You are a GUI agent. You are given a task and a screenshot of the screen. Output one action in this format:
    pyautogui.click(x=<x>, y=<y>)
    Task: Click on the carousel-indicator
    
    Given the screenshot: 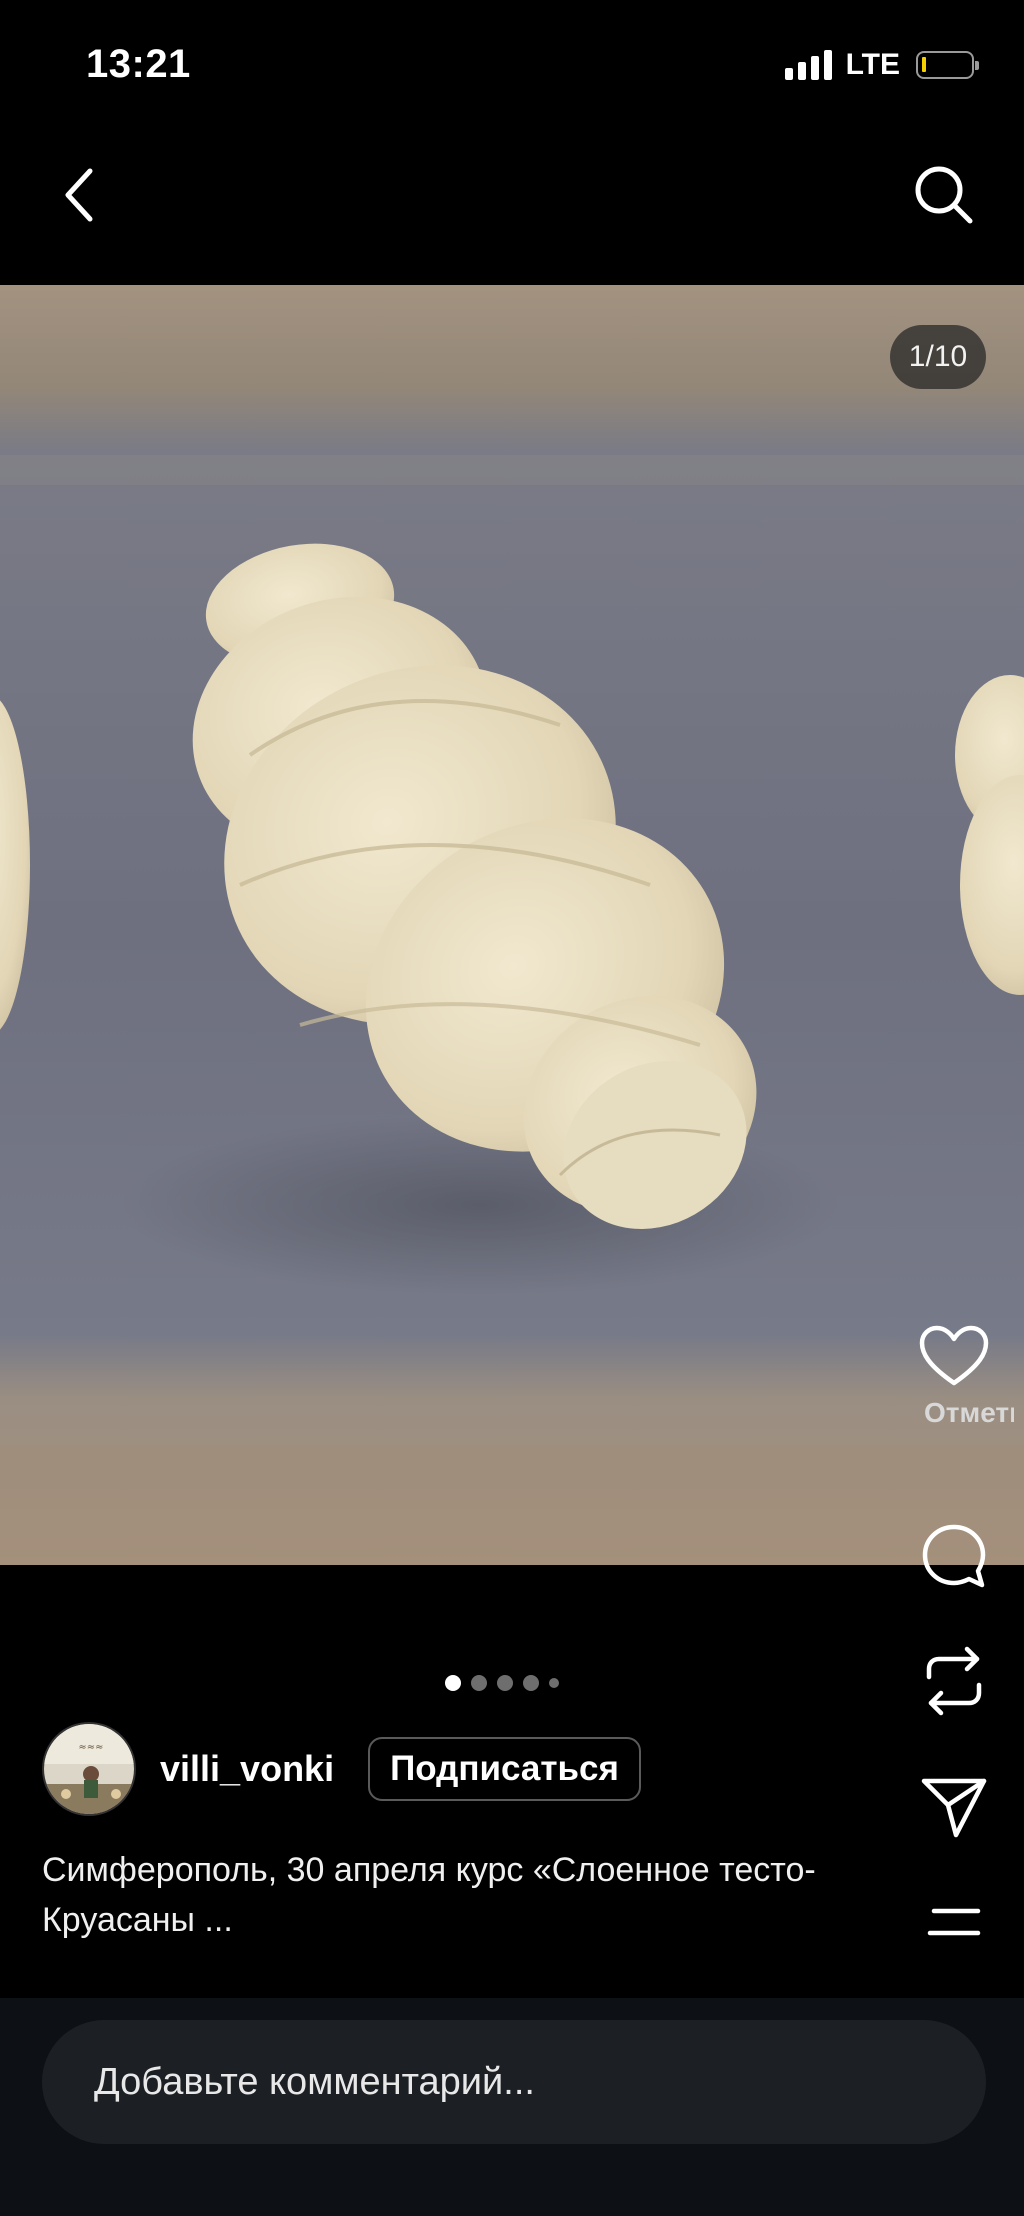 What is the action you would take?
    pyautogui.click(x=512, y=1683)
    